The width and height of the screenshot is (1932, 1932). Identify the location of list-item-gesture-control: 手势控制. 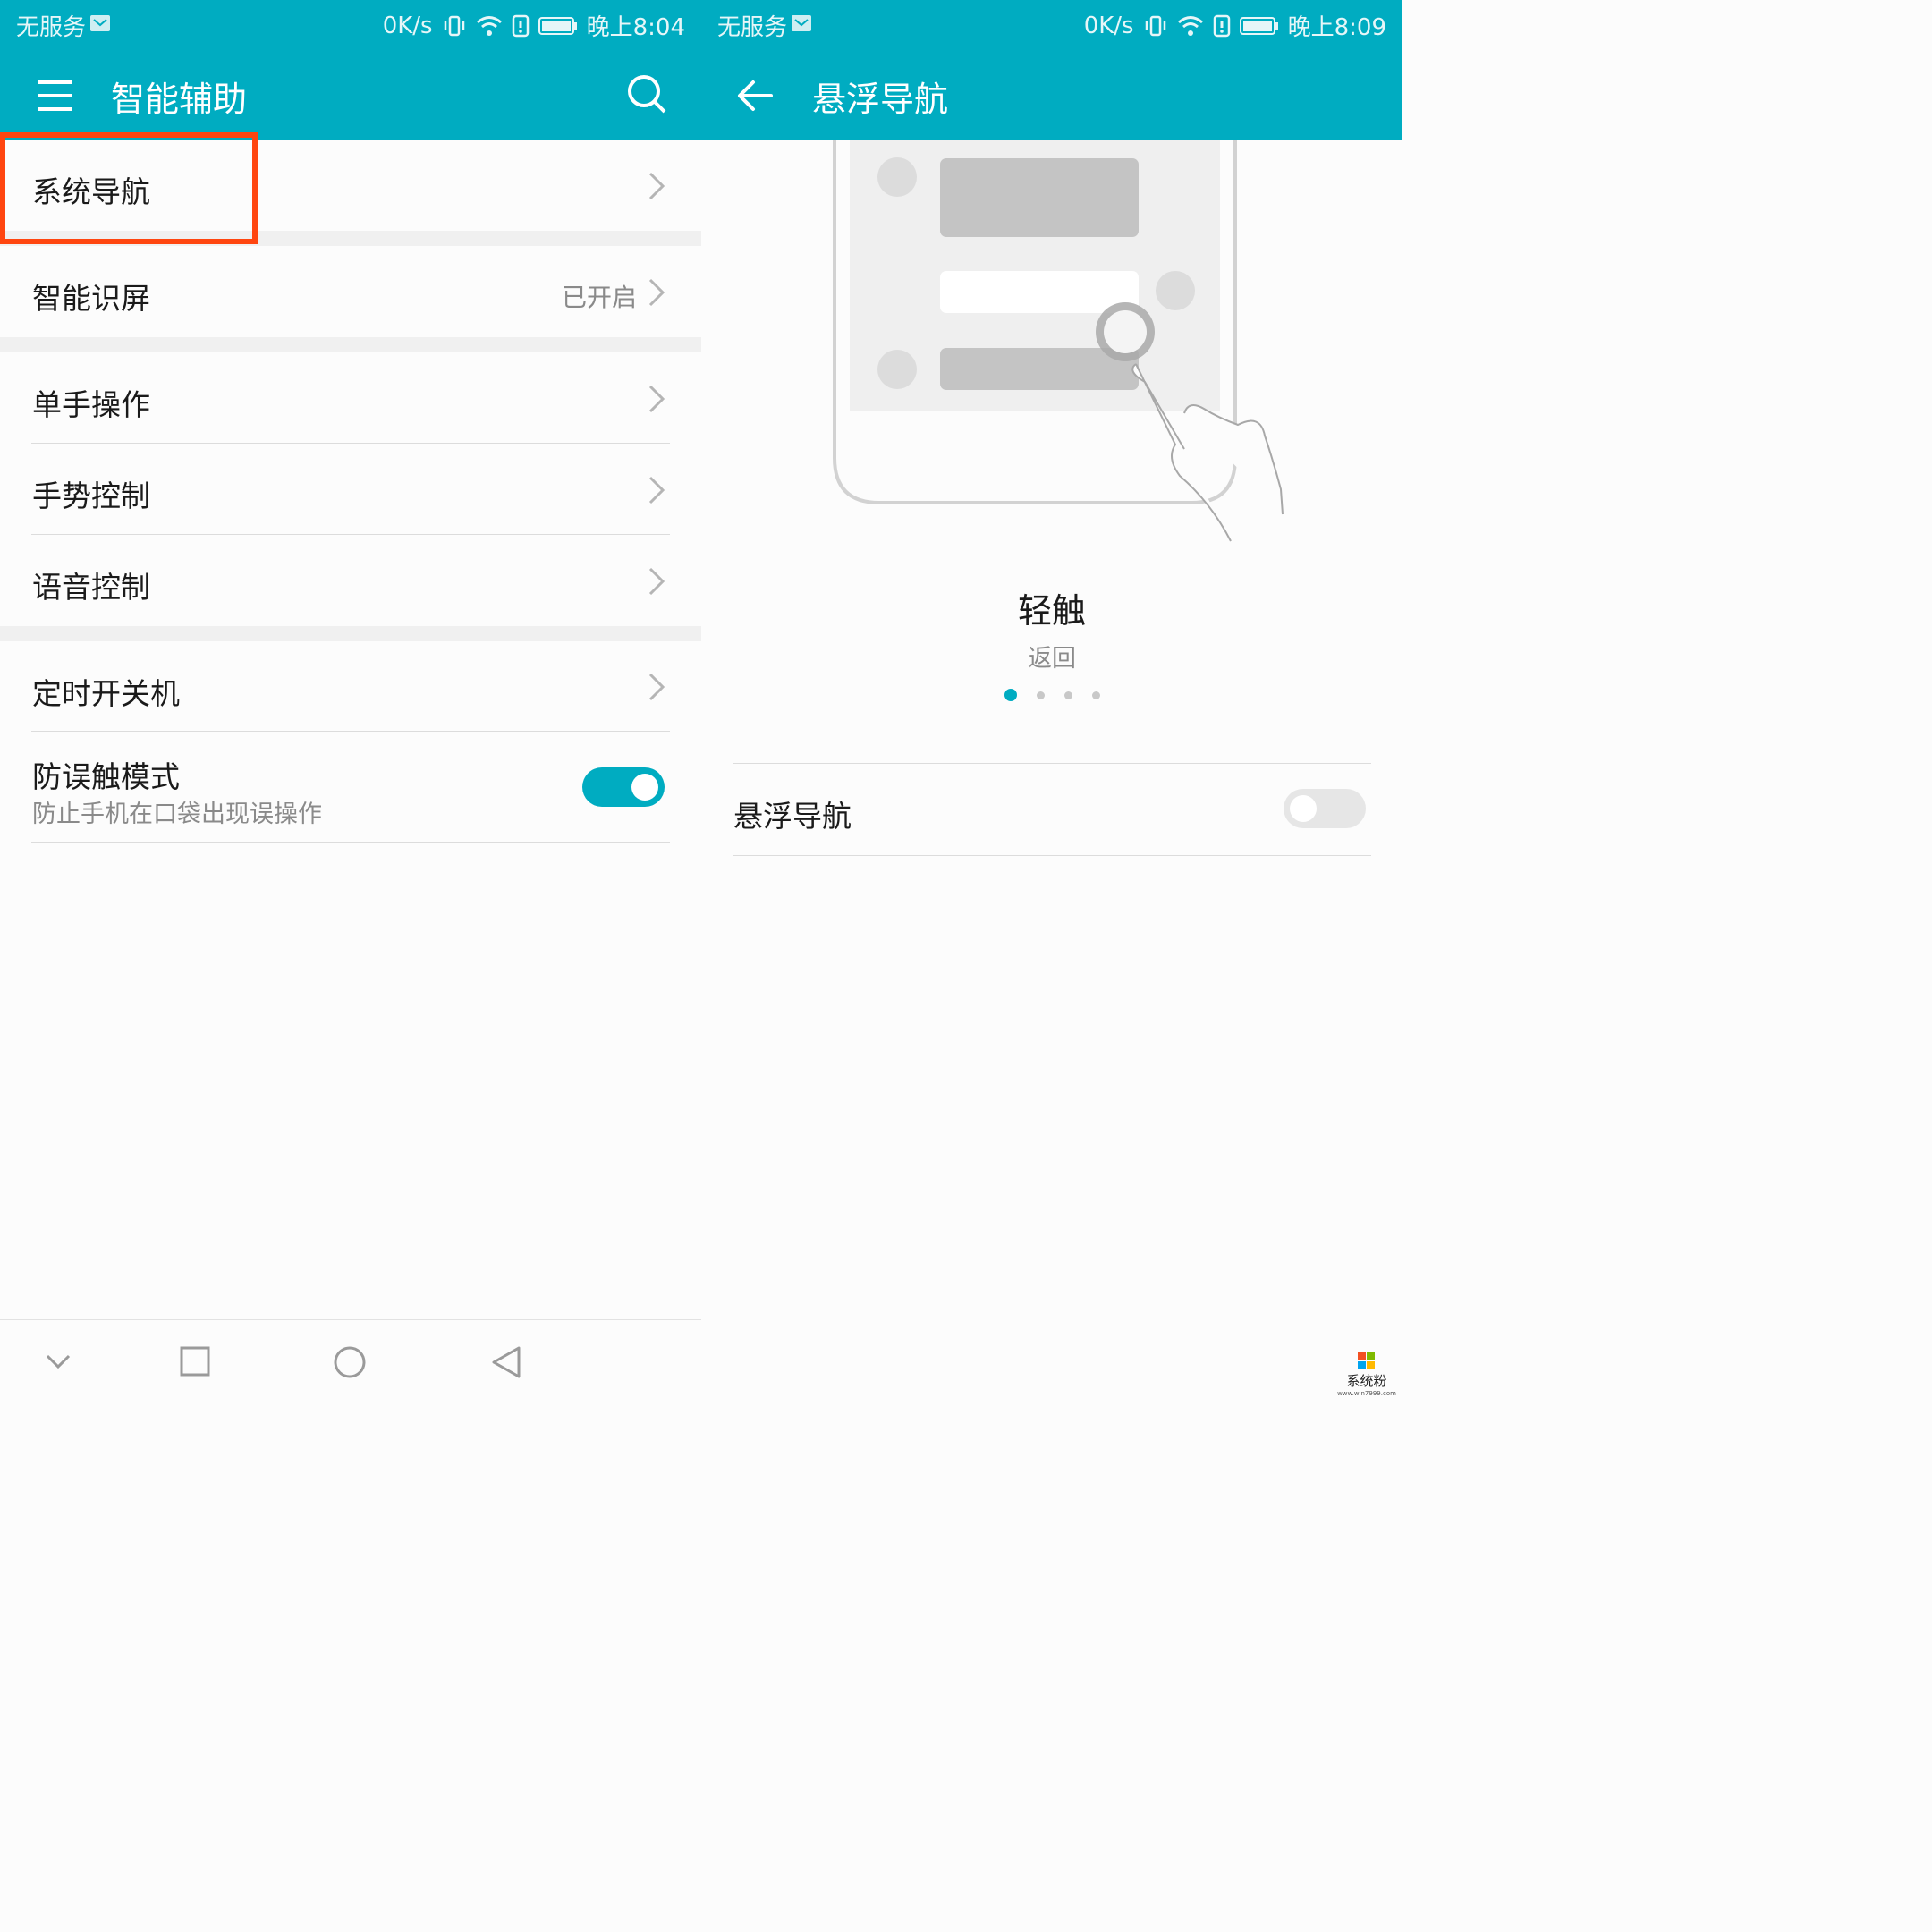
(350, 489).